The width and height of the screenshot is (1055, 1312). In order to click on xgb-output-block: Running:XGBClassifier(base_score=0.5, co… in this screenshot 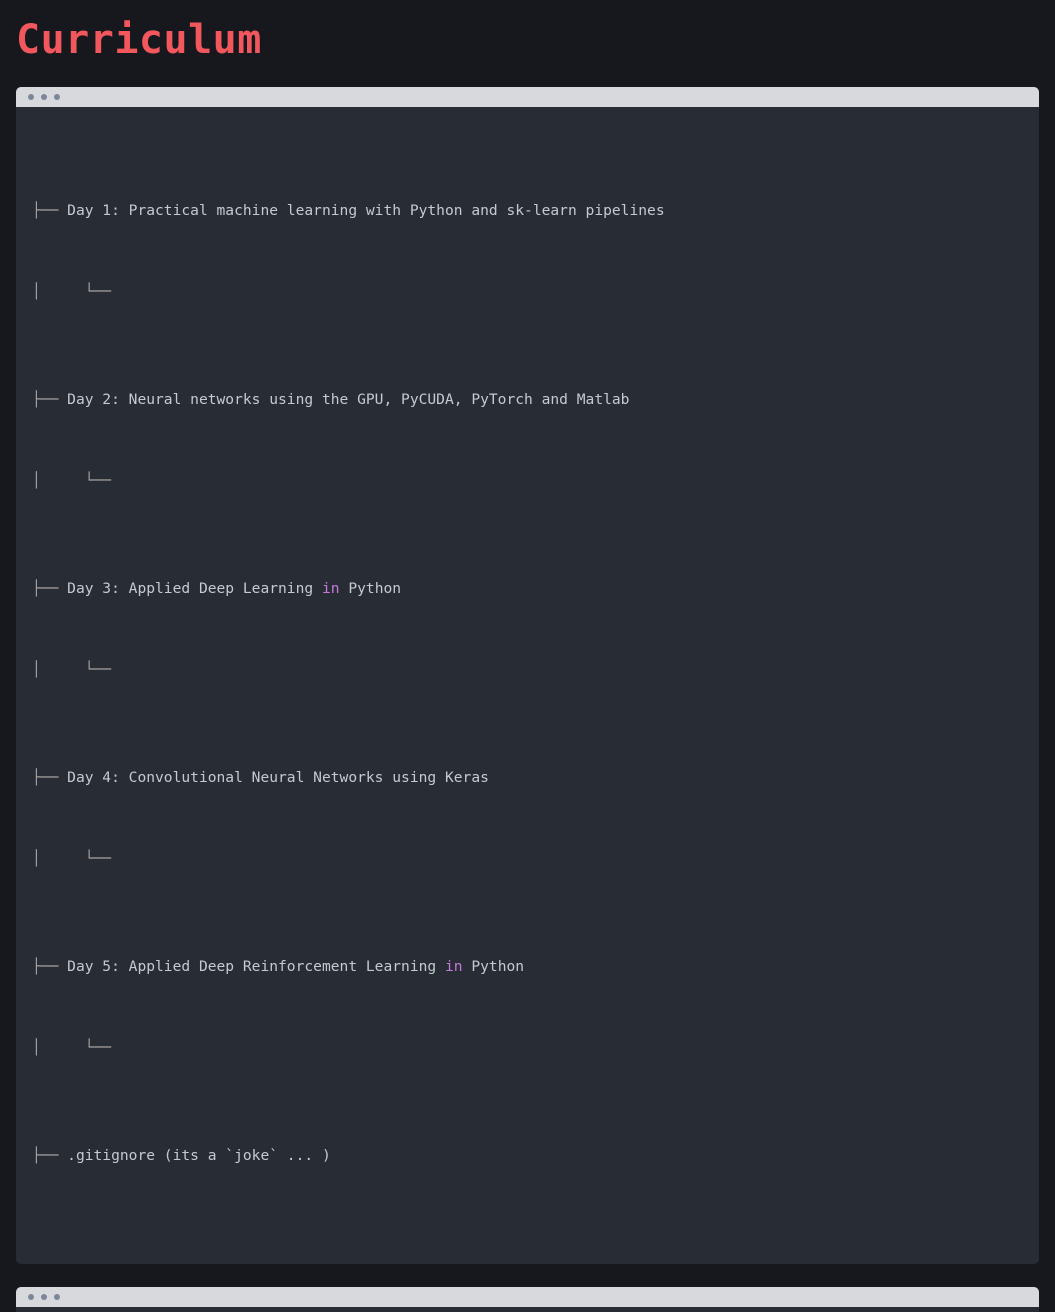, I will do `click(527, 1299)`.